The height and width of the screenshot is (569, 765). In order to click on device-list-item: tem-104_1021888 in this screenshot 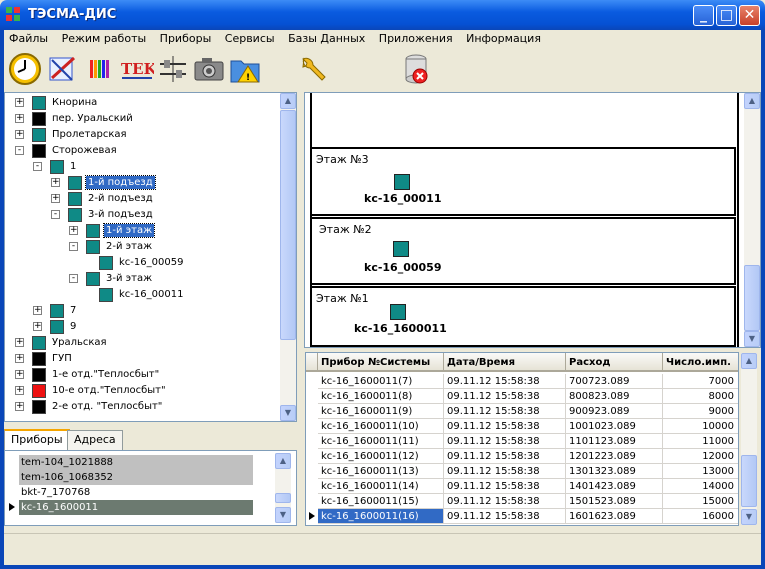, I will do `click(136, 462)`.